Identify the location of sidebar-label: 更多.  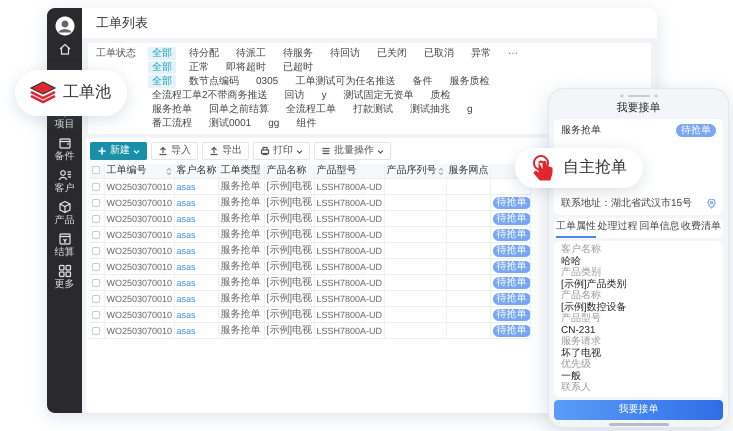
(64, 284).